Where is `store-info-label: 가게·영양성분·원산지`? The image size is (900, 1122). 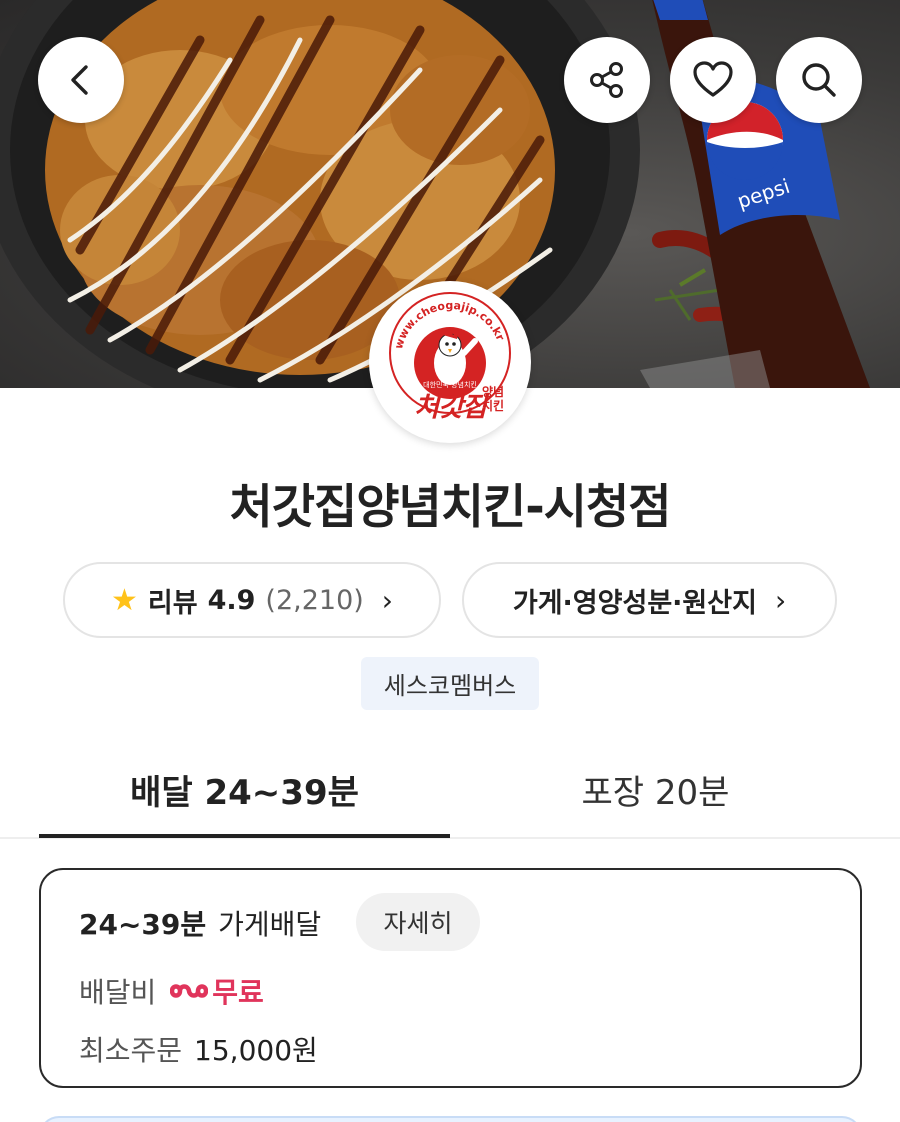
store-info-label: 가게·영양성분·원산지 is located at coordinates (634, 603).